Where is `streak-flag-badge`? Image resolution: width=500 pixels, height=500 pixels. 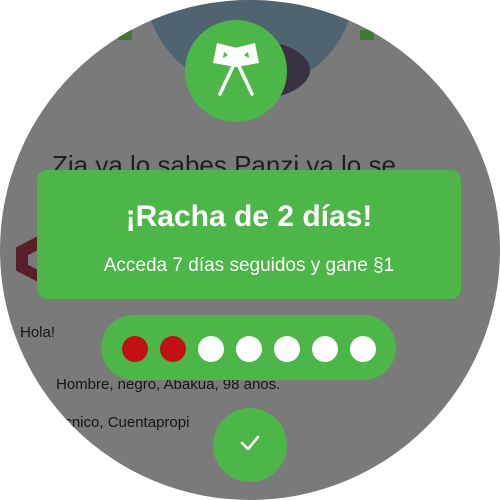 streak-flag-badge is located at coordinates (236, 71).